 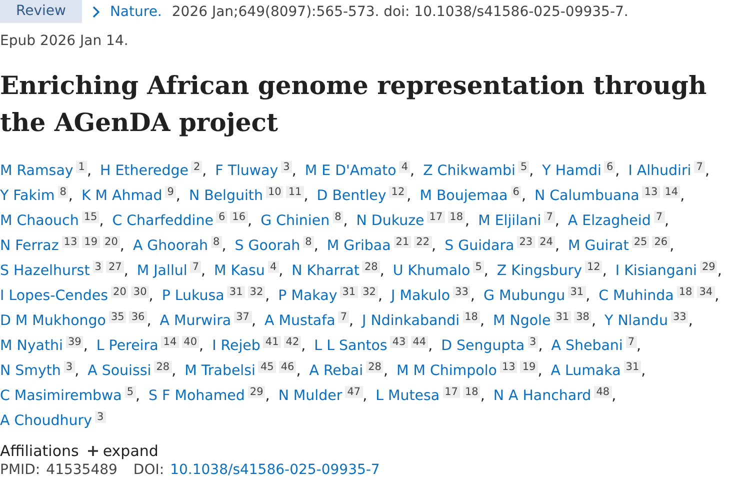 What do you see at coordinates (239, 217) in the screenshot?
I see `affiliation-number: 16` at bounding box center [239, 217].